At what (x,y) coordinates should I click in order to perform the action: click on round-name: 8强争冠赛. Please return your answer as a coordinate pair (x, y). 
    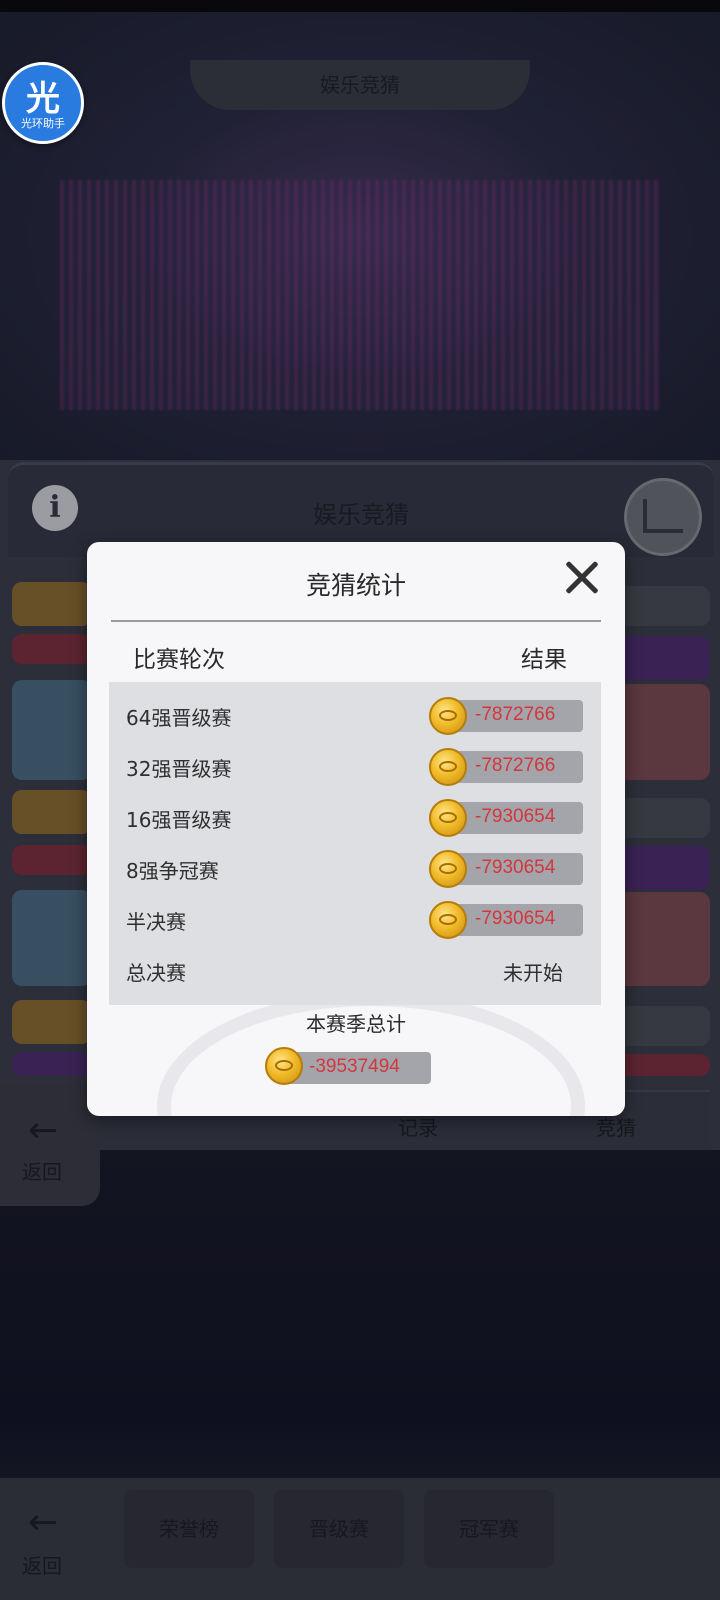
    Looking at the image, I should click on (172, 871).